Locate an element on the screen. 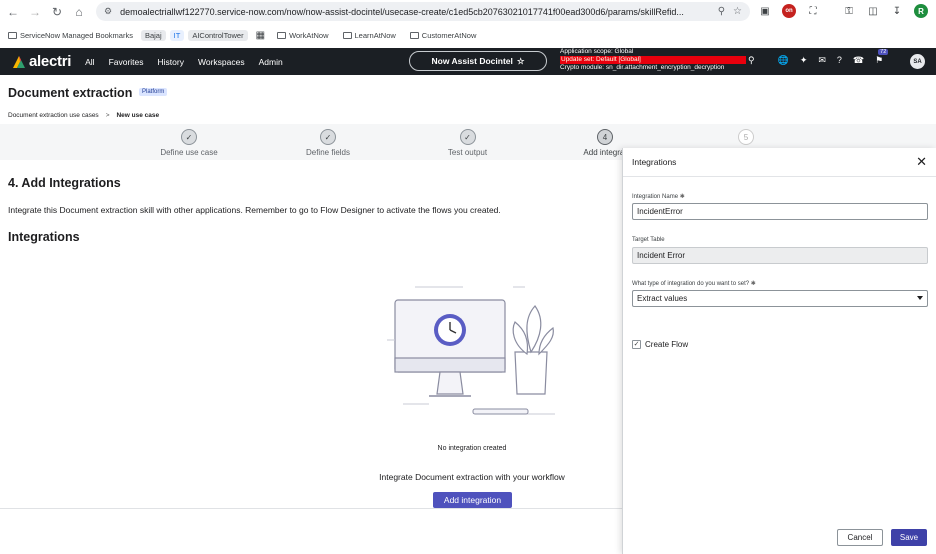 This screenshot has height=554, width=936. header-icons: ⚲ 🌐 ✦ ✉ ? ☎ ⚑ 72 is located at coordinates (818, 57).